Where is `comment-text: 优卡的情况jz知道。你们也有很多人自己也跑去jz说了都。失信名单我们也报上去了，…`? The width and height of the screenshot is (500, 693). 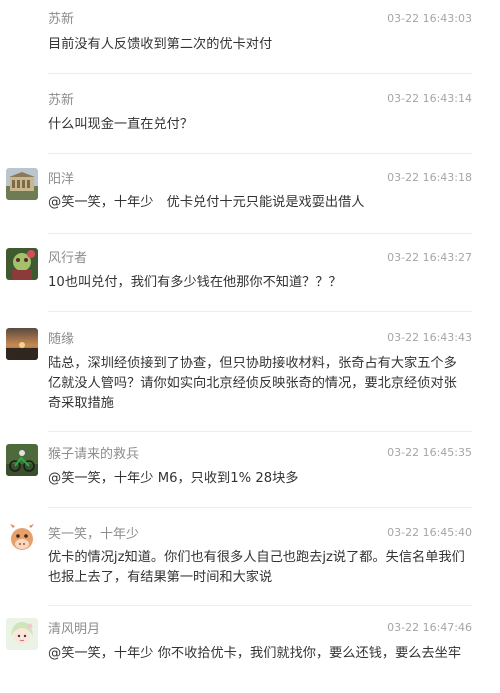
comment-text: 优卡的情况jz知道。你们也有很多人自己也跑去jz说了都。失信名单我们也报上去了，… is located at coordinates (256, 567).